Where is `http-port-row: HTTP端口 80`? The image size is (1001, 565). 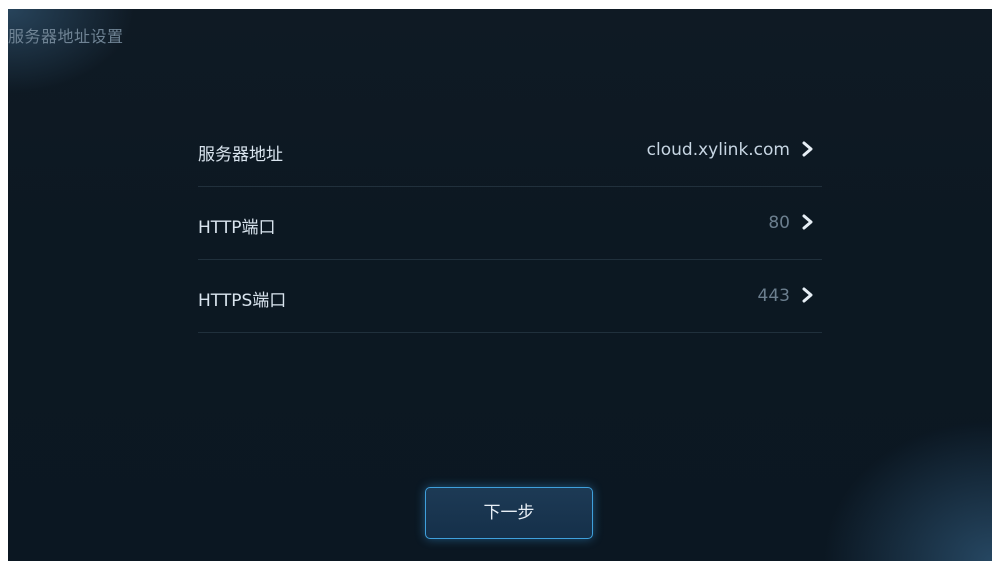 http-port-row: HTTP端口 80 is located at coordinates (510, 223).